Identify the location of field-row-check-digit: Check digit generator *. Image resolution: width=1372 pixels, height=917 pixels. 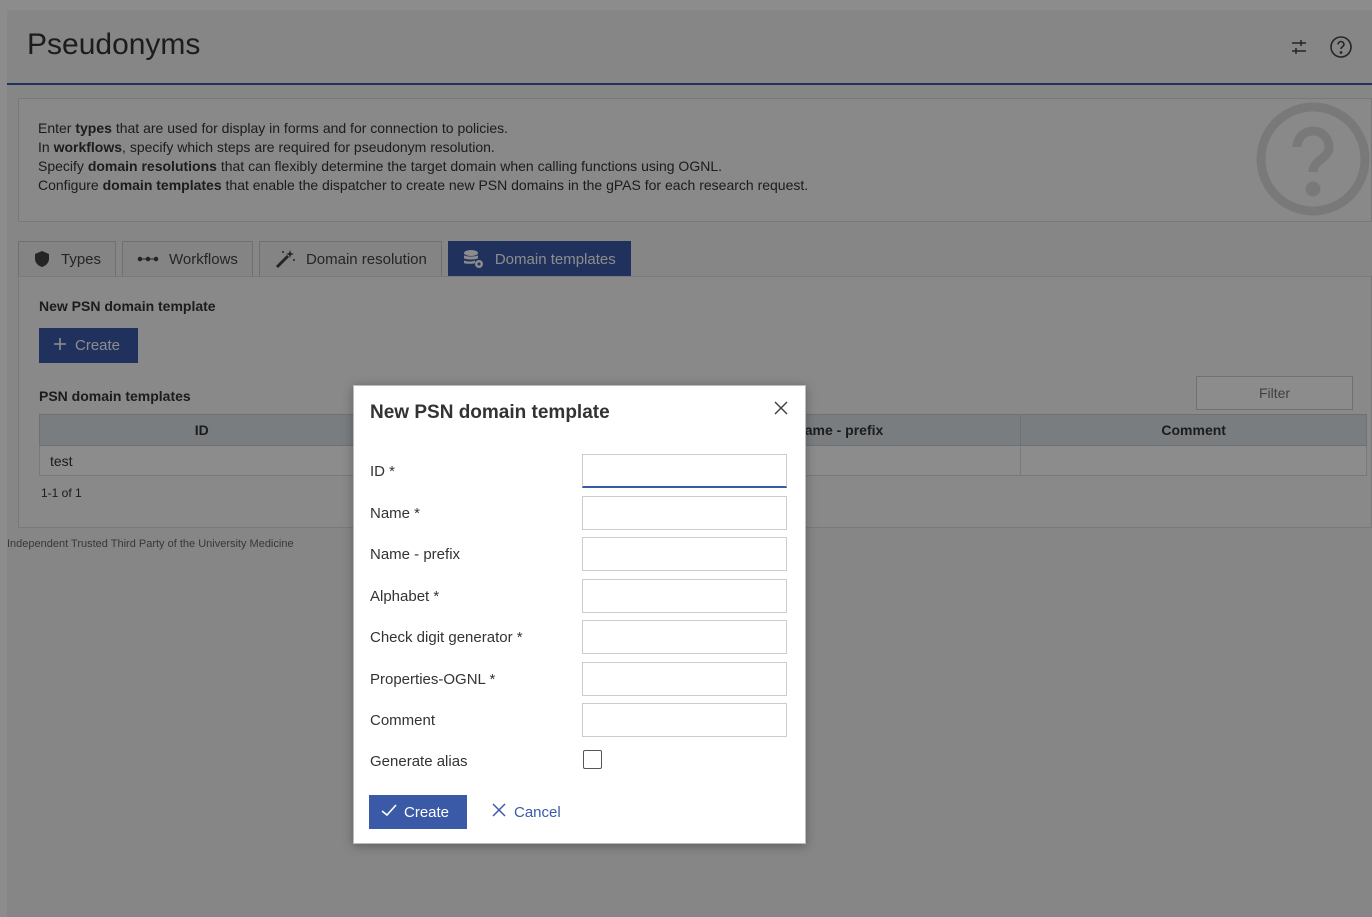
(580, 637).